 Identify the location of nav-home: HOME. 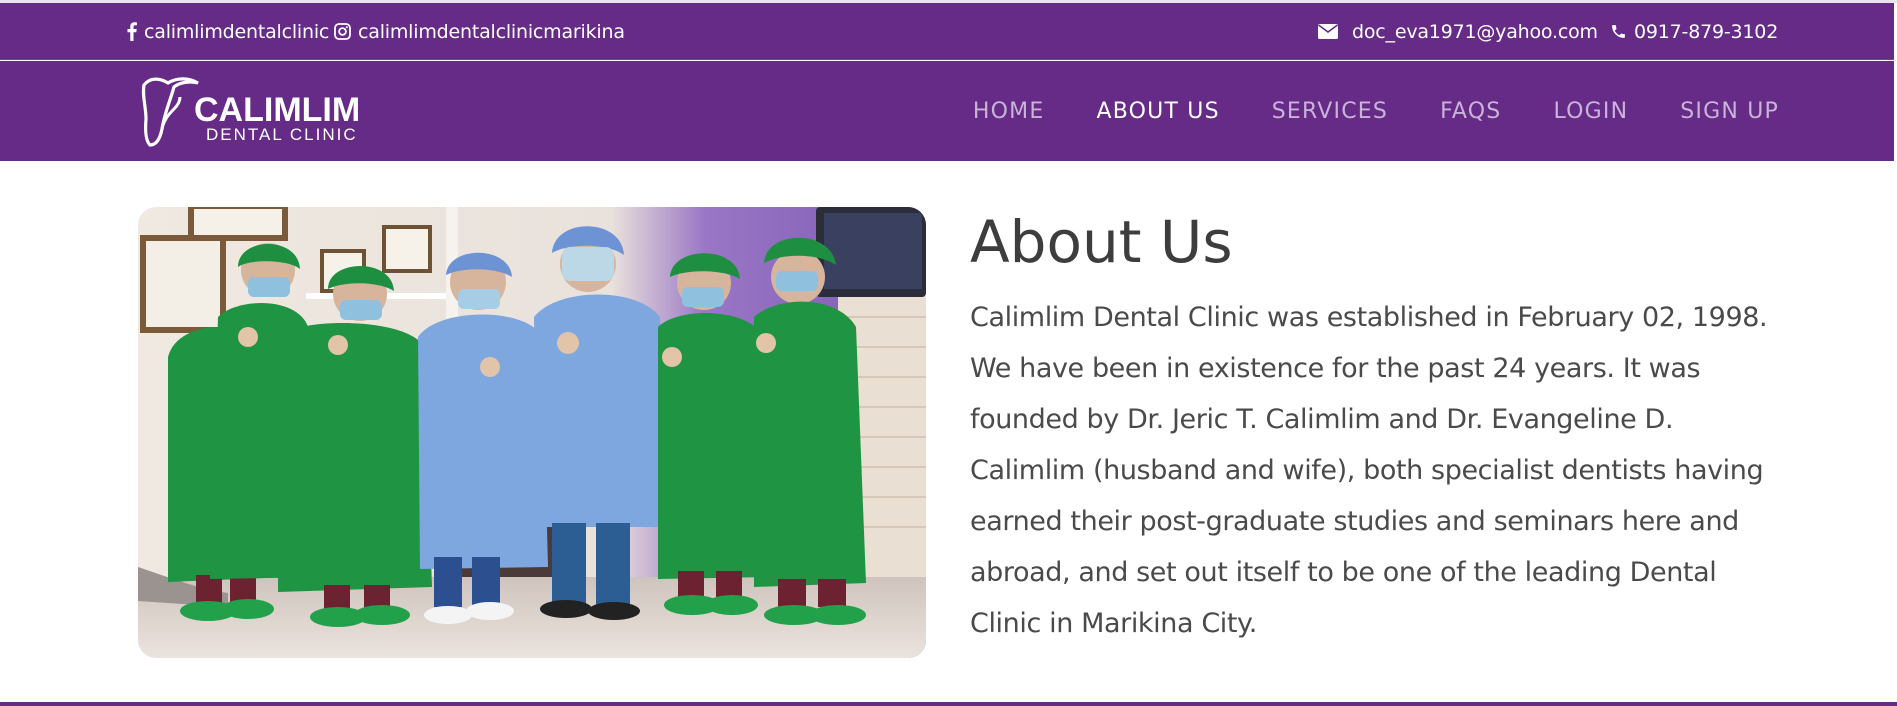
(1009, 111).